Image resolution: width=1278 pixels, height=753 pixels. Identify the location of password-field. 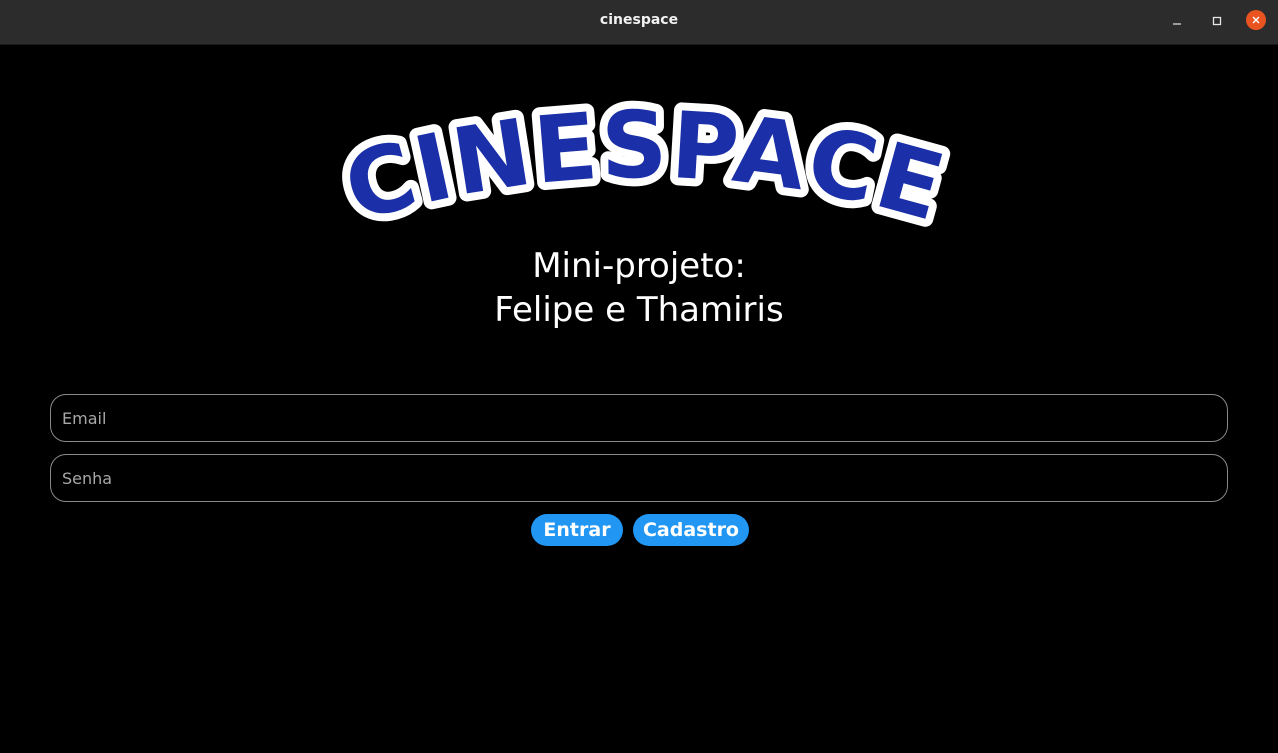
(639, 478).